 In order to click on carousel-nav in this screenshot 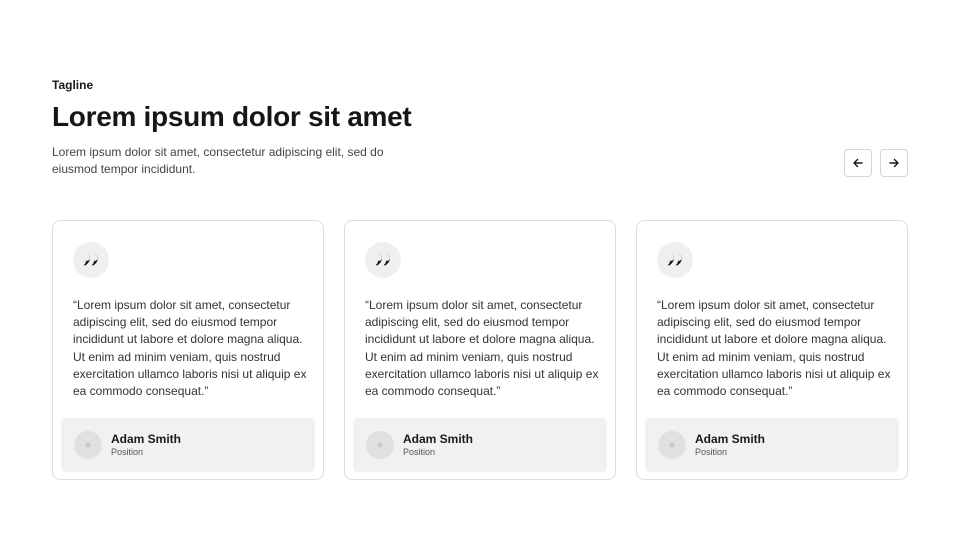, I will do `click(876, 163)`.